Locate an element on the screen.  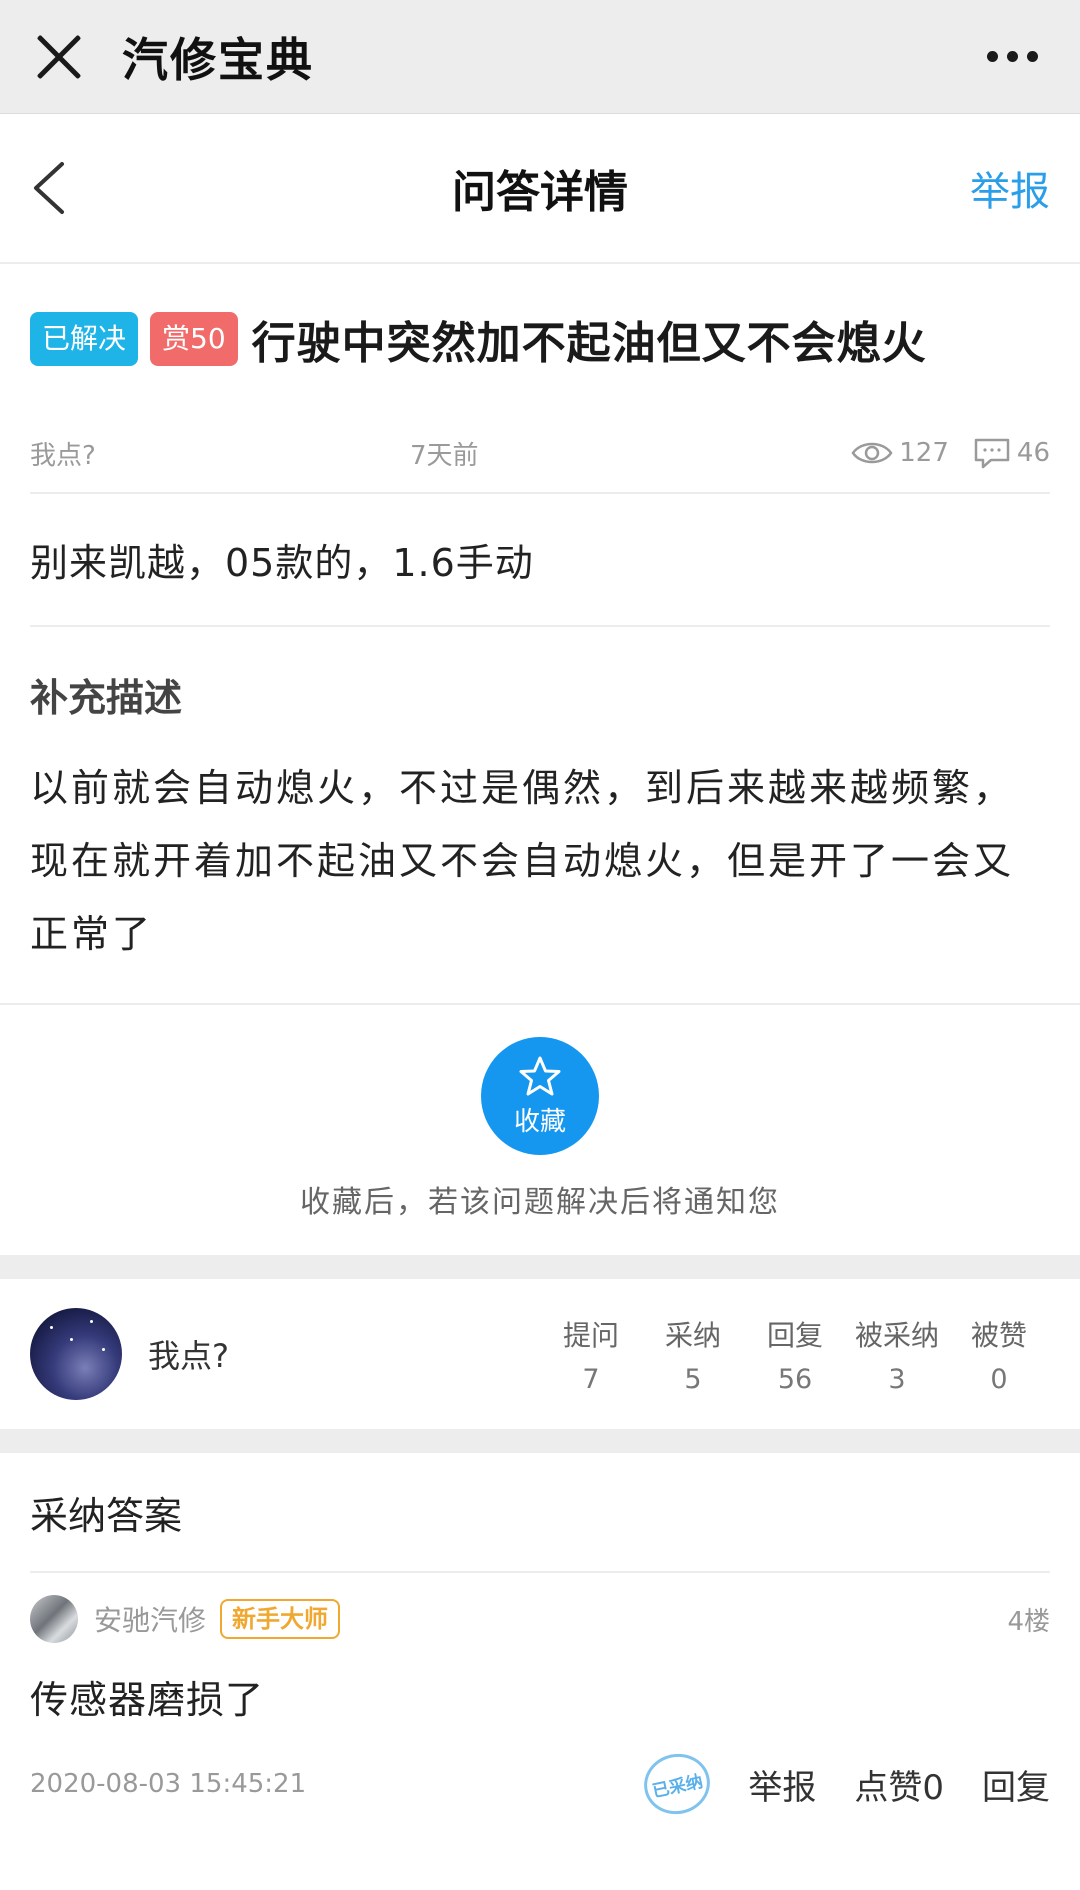
answerer-name: 安驰汽修 is located at coordinates (150, 1619).